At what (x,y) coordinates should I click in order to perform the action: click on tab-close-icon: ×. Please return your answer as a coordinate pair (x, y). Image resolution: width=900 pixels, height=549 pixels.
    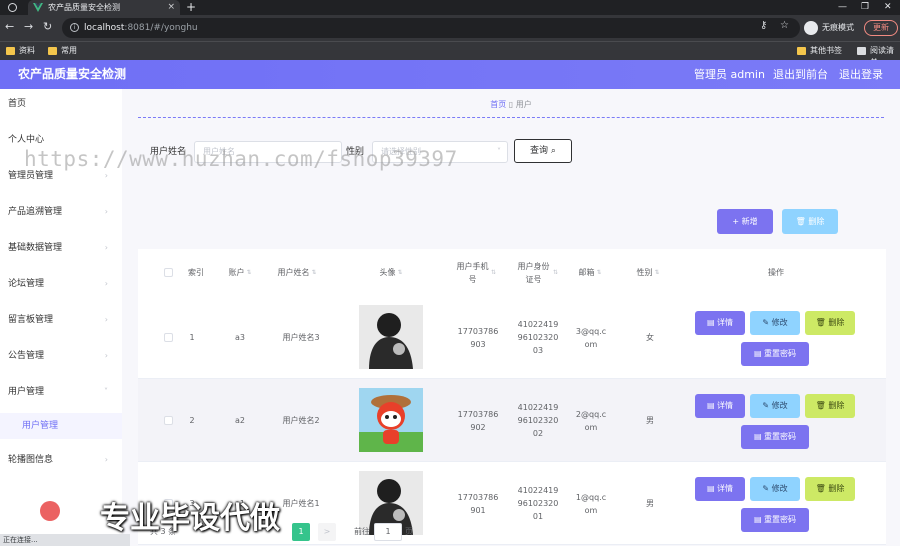
    Looking at the image, I should click on (171, 7).